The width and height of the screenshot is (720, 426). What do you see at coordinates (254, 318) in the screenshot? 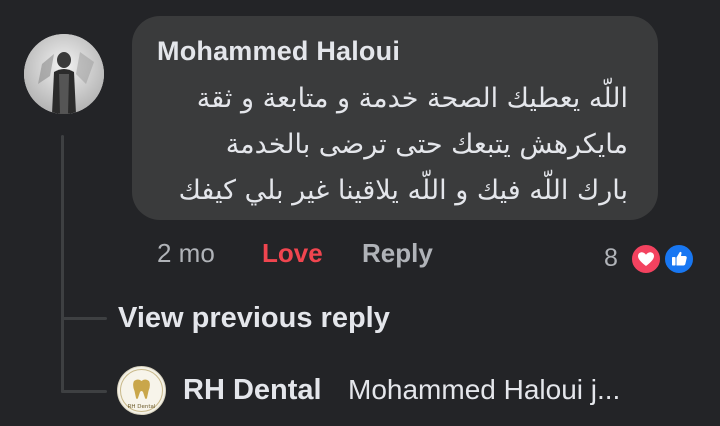
I see `view-previous-reply-link: View previous reply` at bounding box center [254, 318].